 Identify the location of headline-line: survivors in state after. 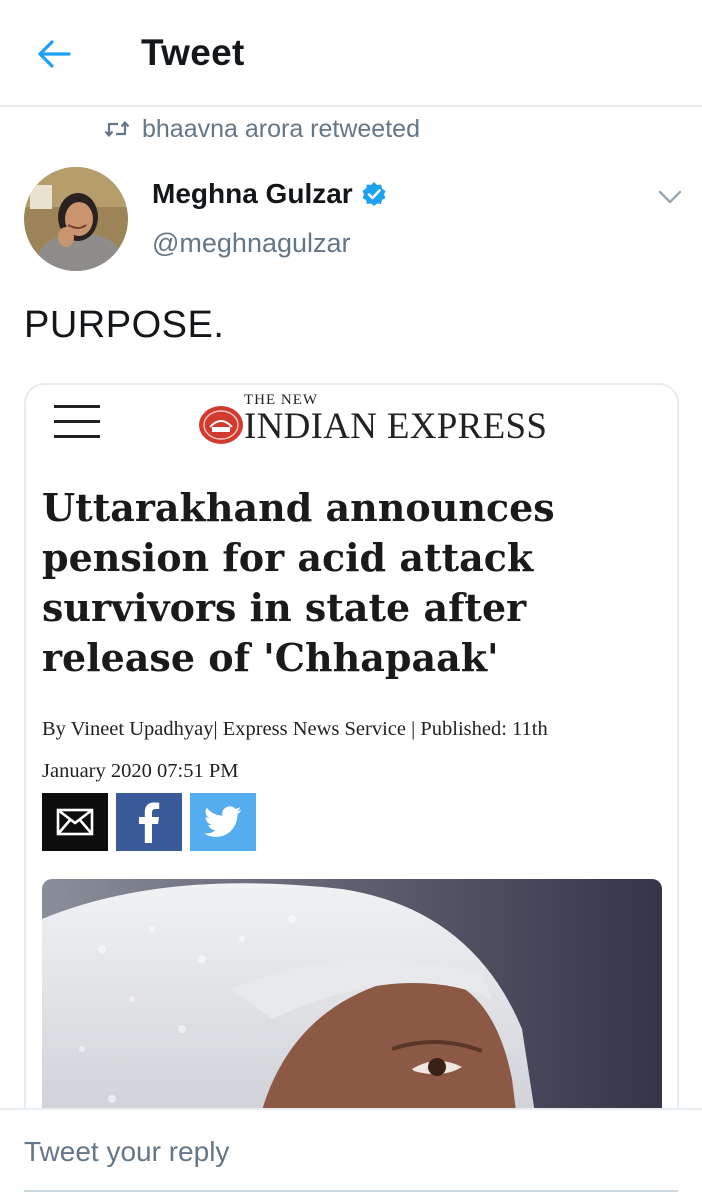
(284, 607).